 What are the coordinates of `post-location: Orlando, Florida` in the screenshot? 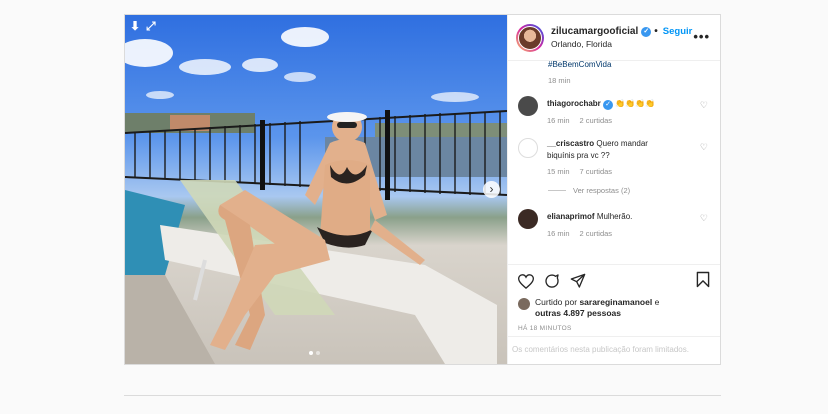 It's located at (621, 44).